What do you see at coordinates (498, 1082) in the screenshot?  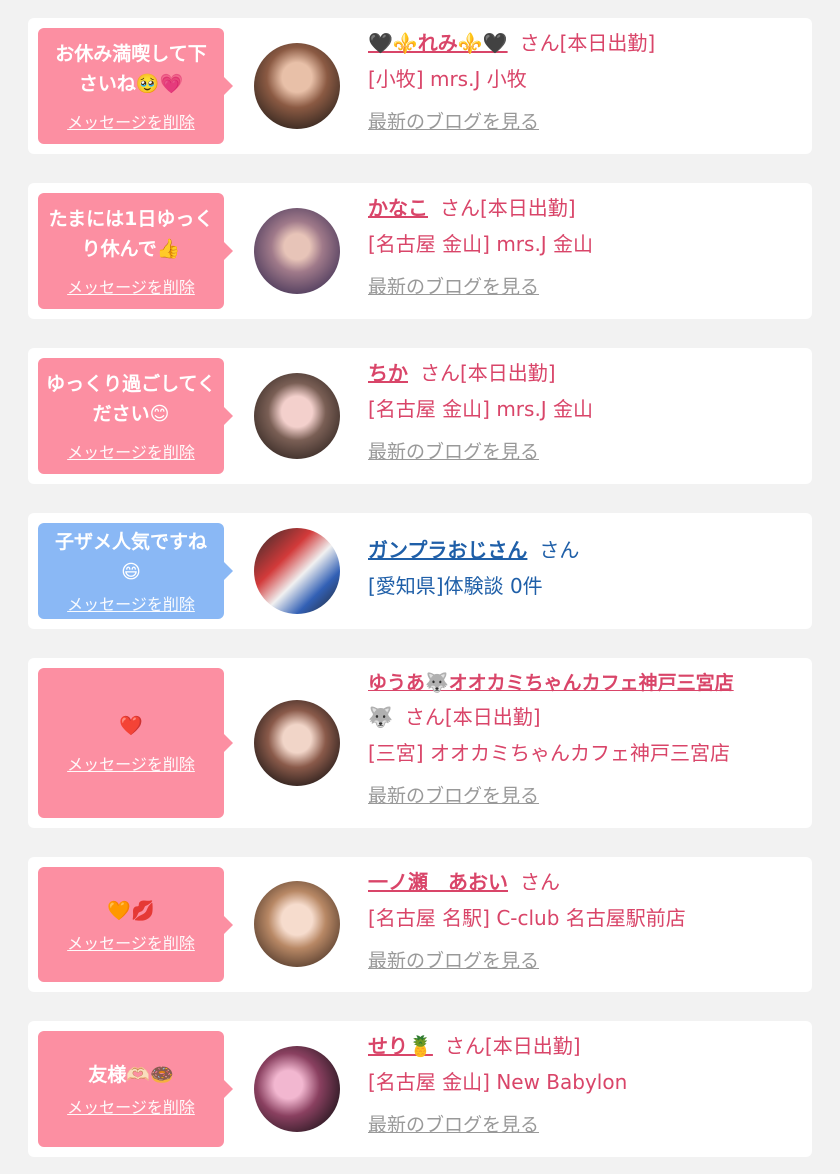 I see `shop-text: [名古屋 金山] New Babylon` at bounding box center [498, 1082].